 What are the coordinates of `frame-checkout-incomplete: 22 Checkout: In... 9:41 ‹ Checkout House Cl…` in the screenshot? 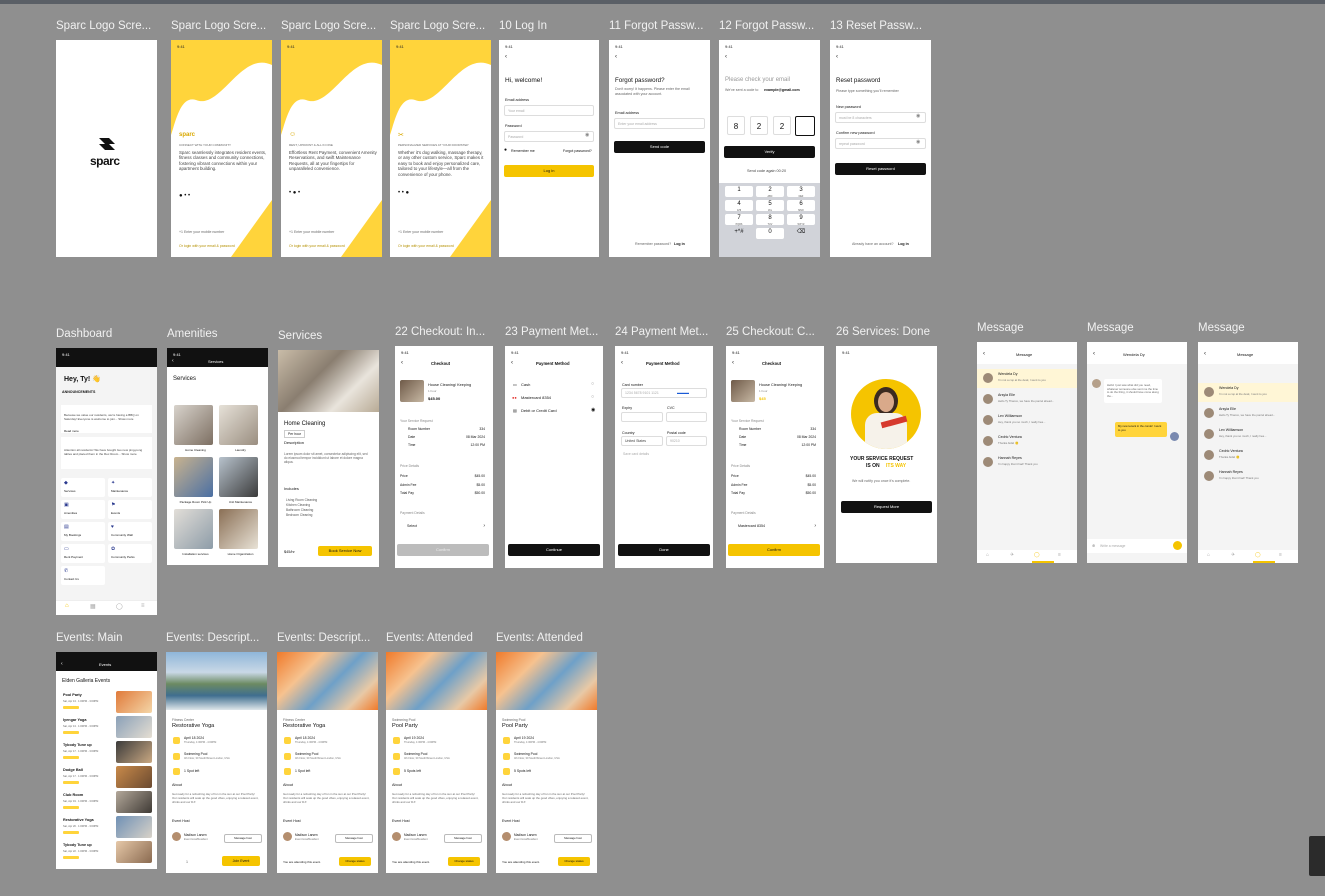 It's located at (444, 447).